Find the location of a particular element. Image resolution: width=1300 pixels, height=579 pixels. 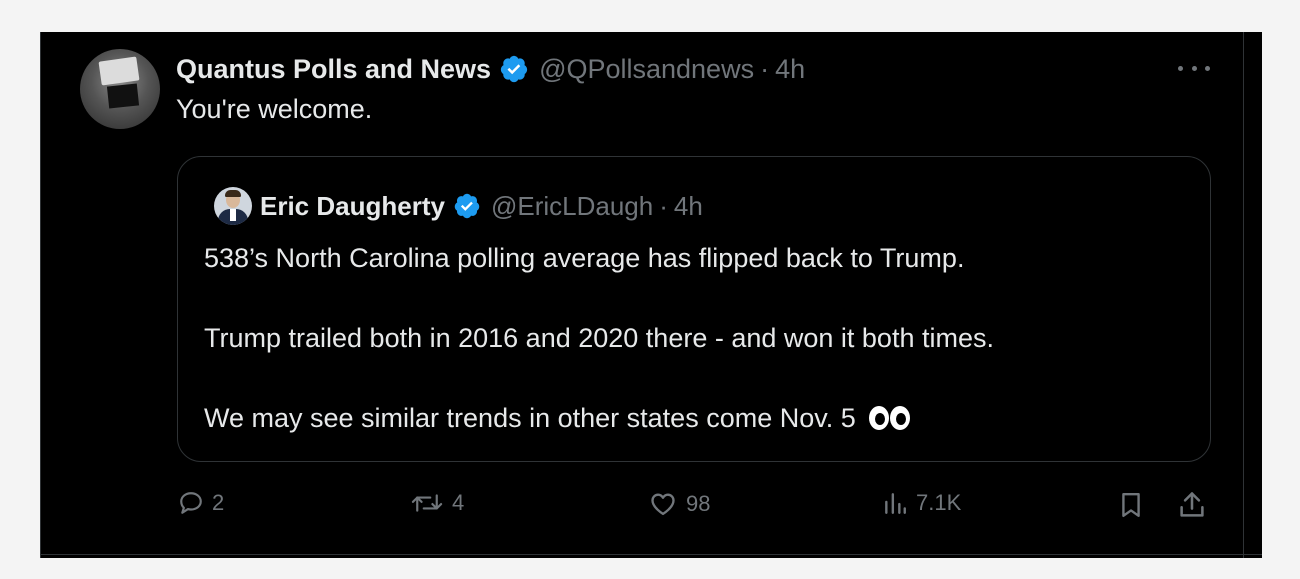

repost-icon is located at coordinates (427, 503).